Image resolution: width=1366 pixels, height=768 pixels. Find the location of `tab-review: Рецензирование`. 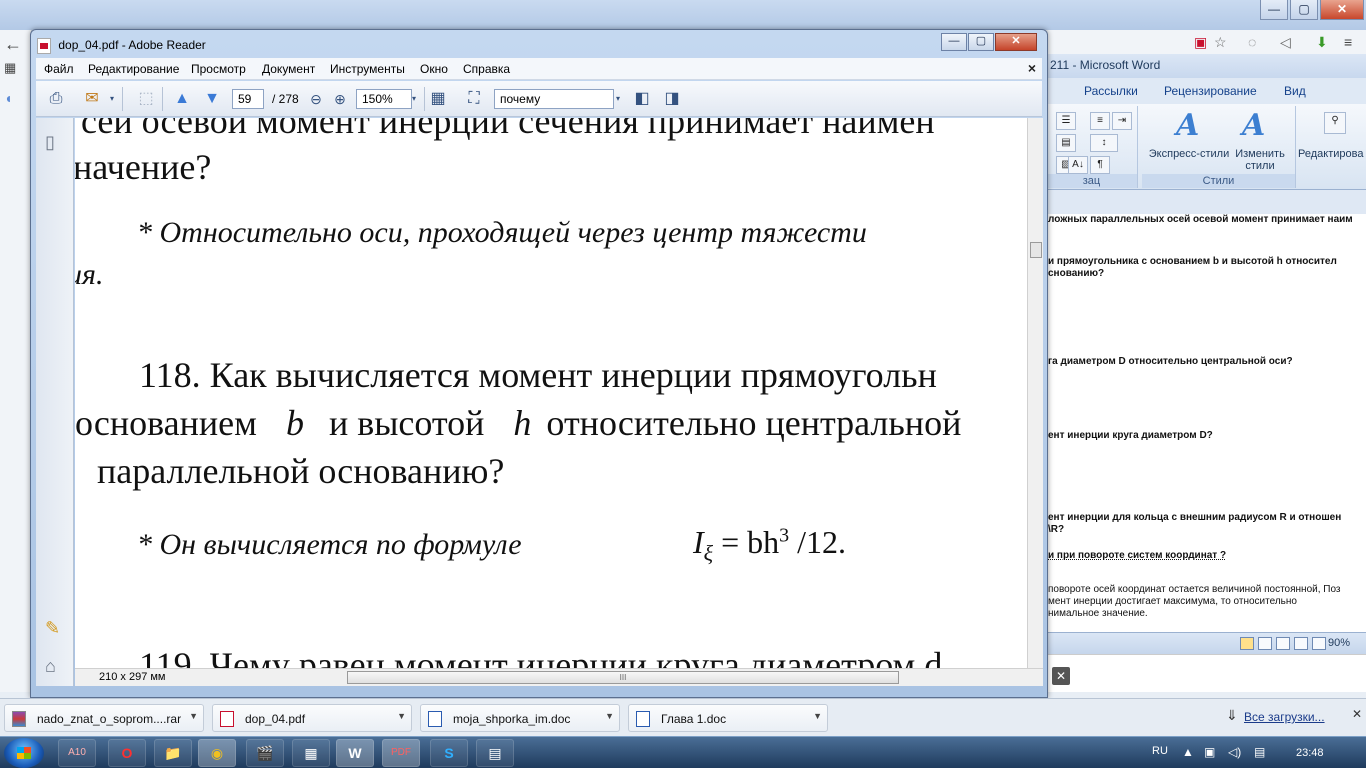

tab-review: Рецензирование is located at coordinates (1210, 91).